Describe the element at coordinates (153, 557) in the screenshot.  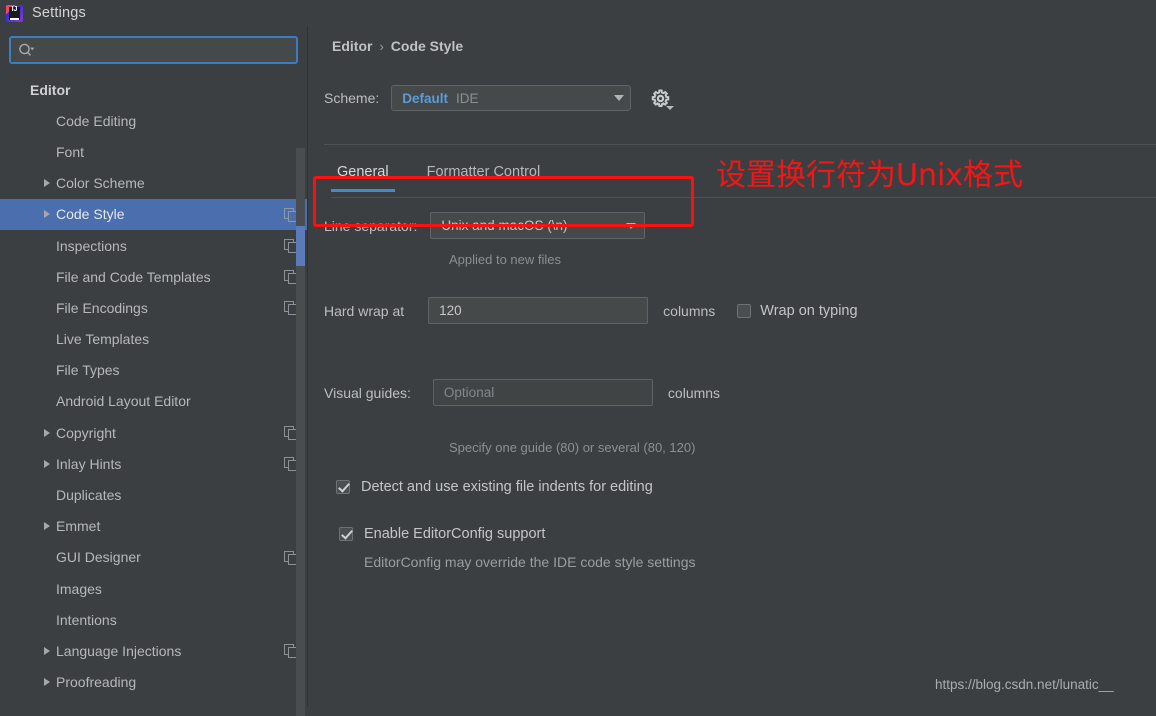
I see `sidebar-item-gui-designer: GUI Designer` at that location.